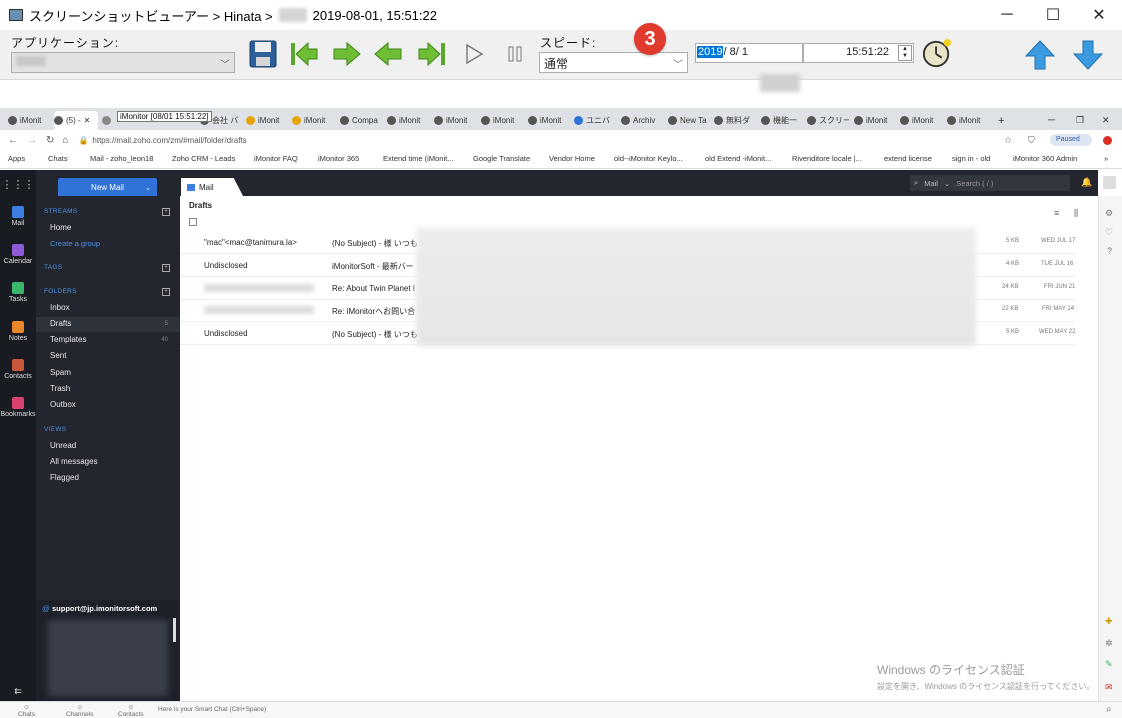 The height and width of the screenshot is (718, 1122). What do you see at coordinates (1109, 251) in the screenshot?
I see `help-icon: ?` at bounding box center [1109, 251].